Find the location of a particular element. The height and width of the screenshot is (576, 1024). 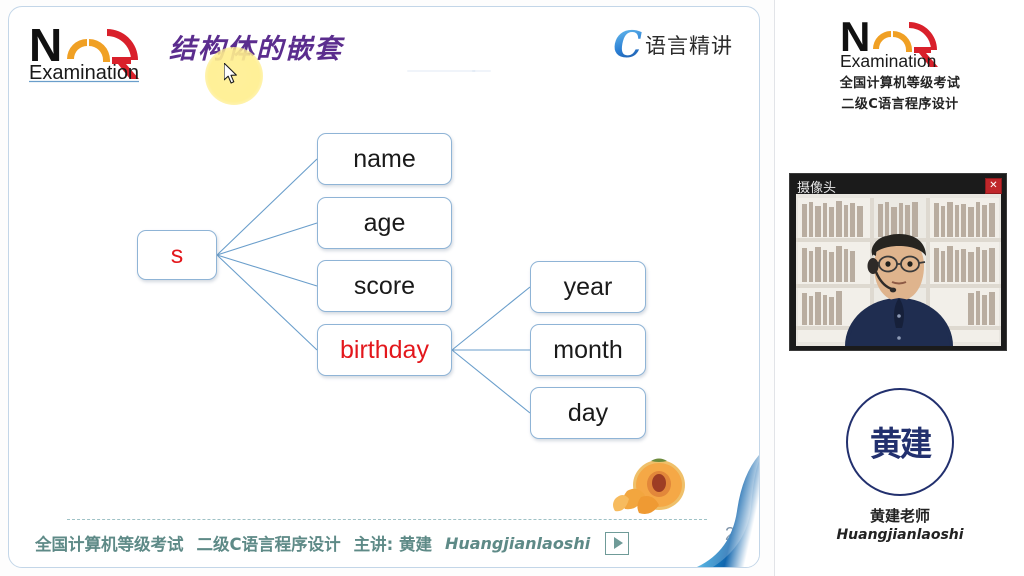

tree-node-label: birthday is located at coordinates (384, 349).